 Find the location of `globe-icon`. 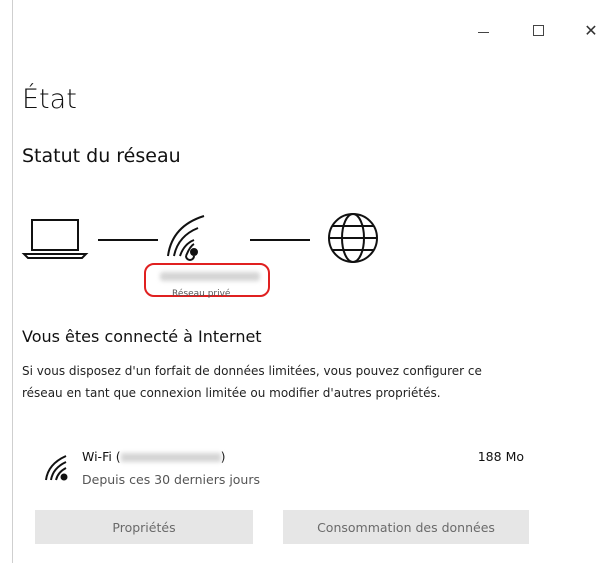

globe-icon is located at coordinates (353, 238).